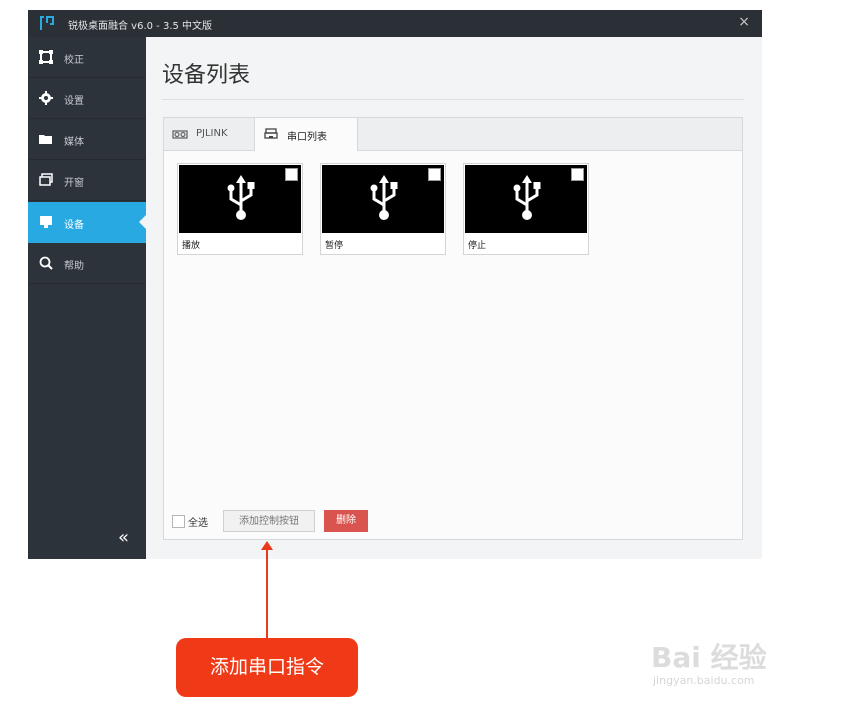  I want to click on device-card-stop: 停止, so click(526, 209).